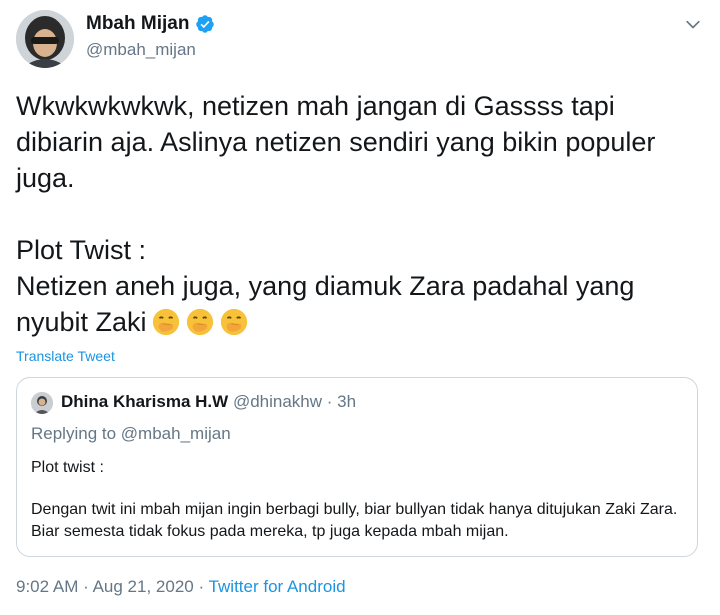 This screenshot has height=615, width=720. I want to click on quoted-time: 3h, so click(346, 401).